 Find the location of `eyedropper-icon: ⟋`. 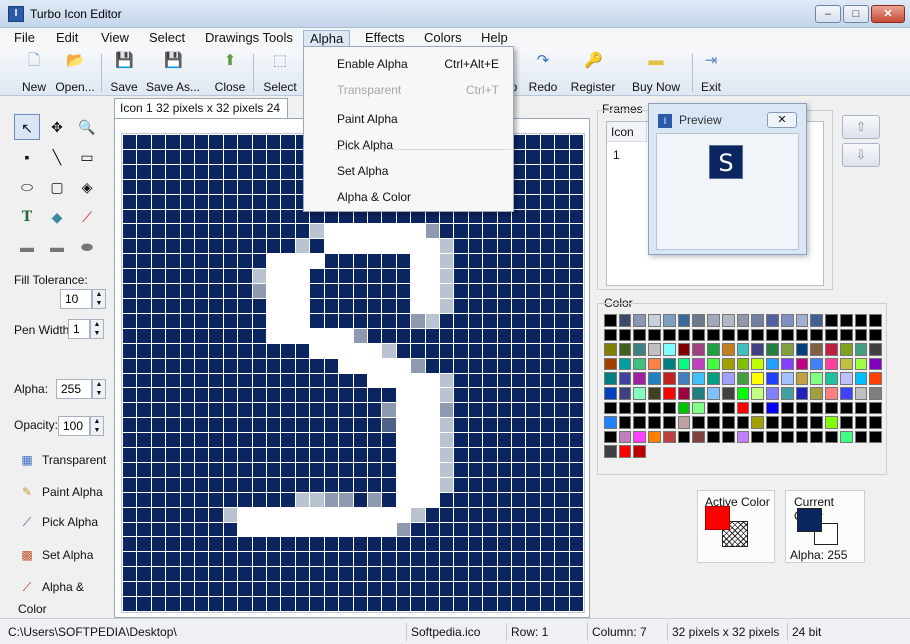

eyedropper-icon: ⟋ is located at coordinates (87, 217).